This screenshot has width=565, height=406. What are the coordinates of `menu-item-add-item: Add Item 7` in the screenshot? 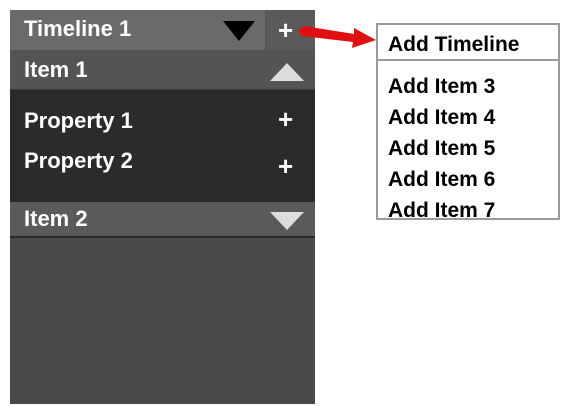 It's located at (441, 208).